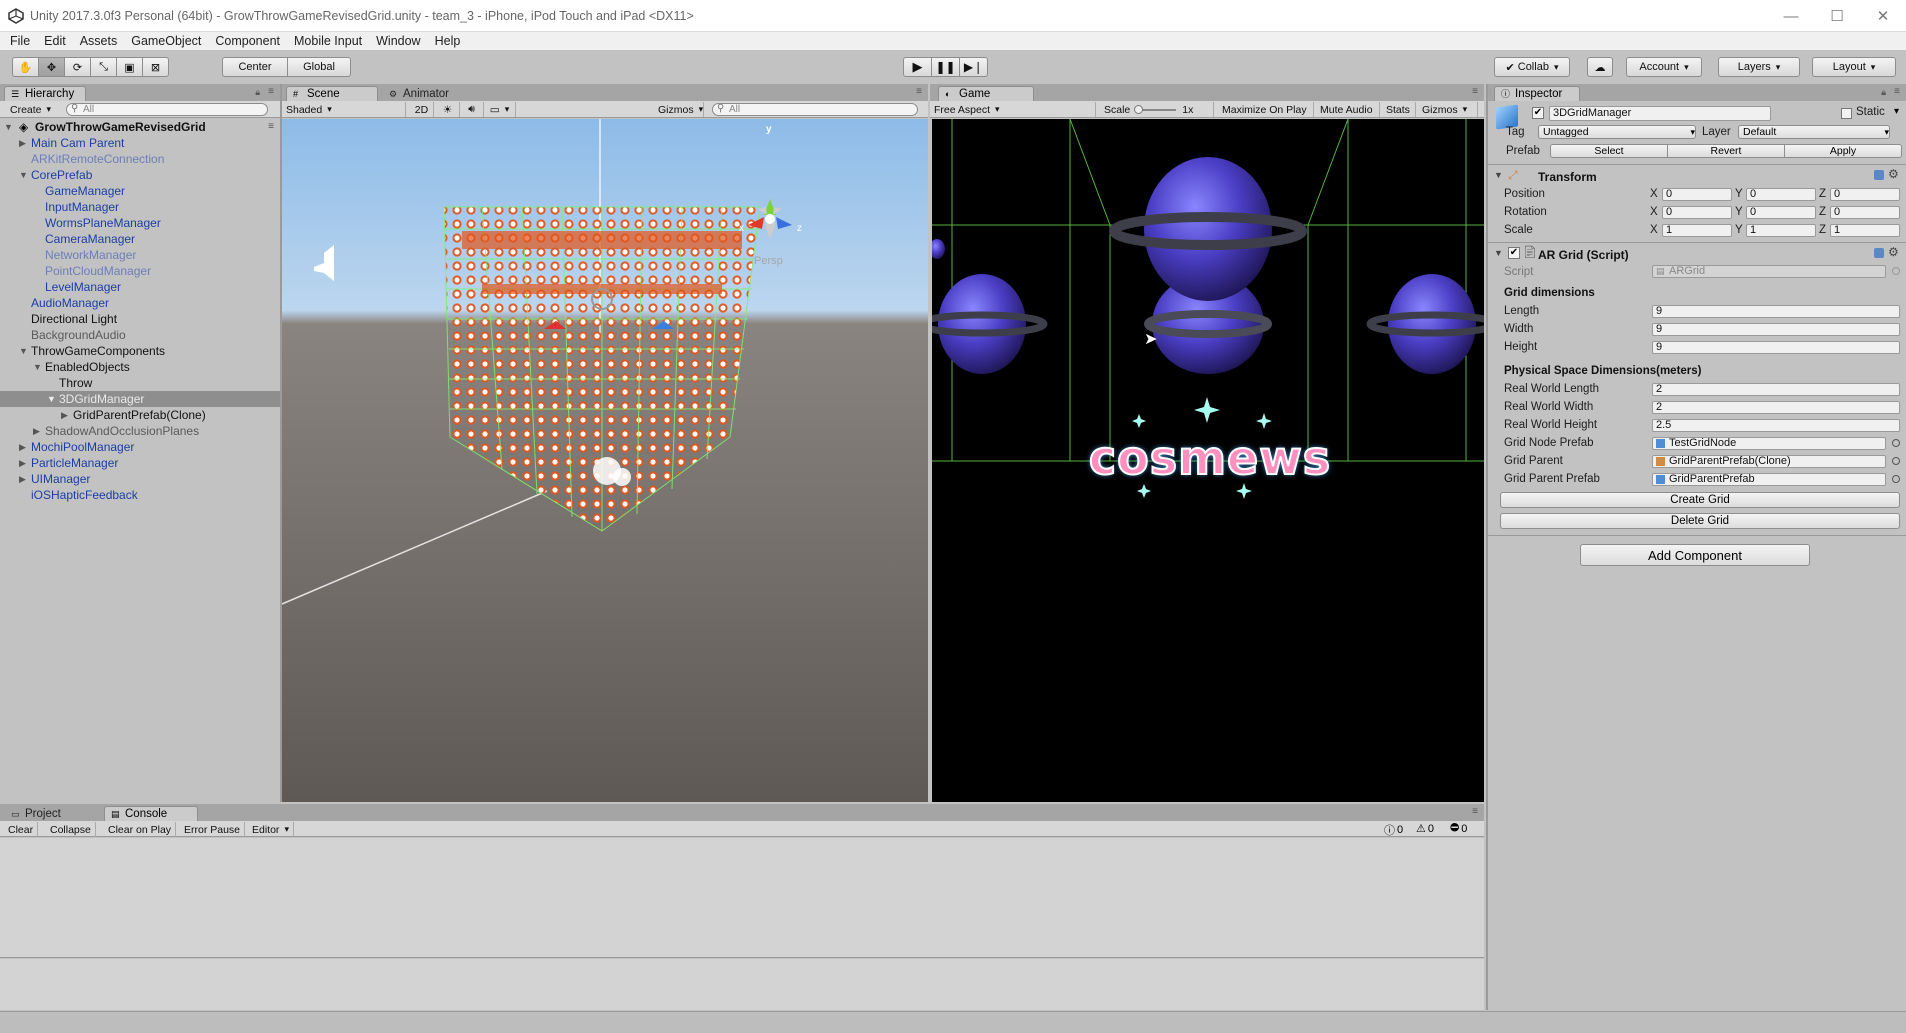  What do you see at coordinates (1726, 151) in the screenshot?
I see `prefab-revert-button: Revert` at bounding box center [1726, 151].